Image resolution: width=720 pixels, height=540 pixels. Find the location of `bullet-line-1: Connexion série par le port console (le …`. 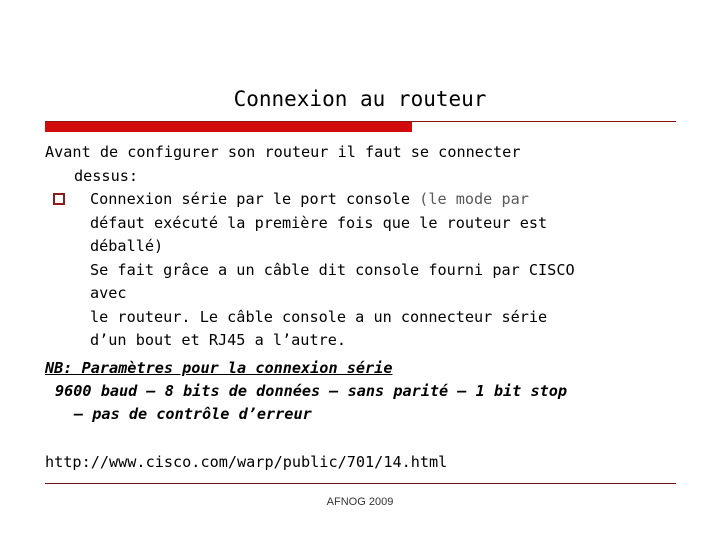

bullet-line-1: Connexion série par le port console (le … is located at coordinates (375, 200).